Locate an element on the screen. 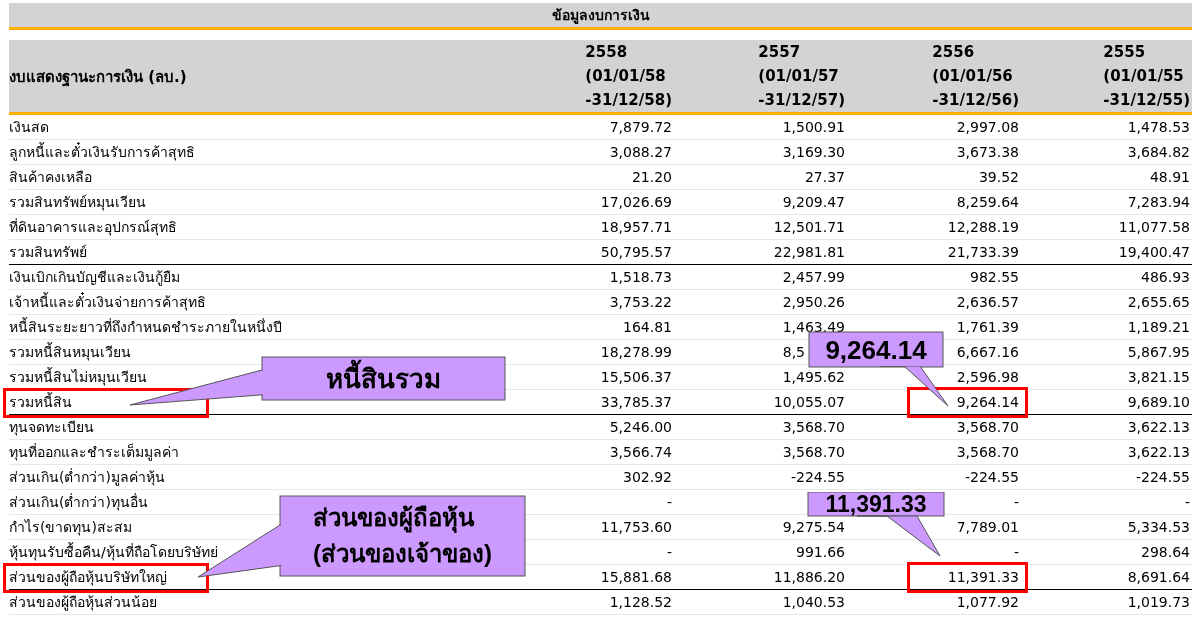  row-label: ส่วนของผู้ถือหุ้นส่วนน้อย is located at coordinates (83, 602).